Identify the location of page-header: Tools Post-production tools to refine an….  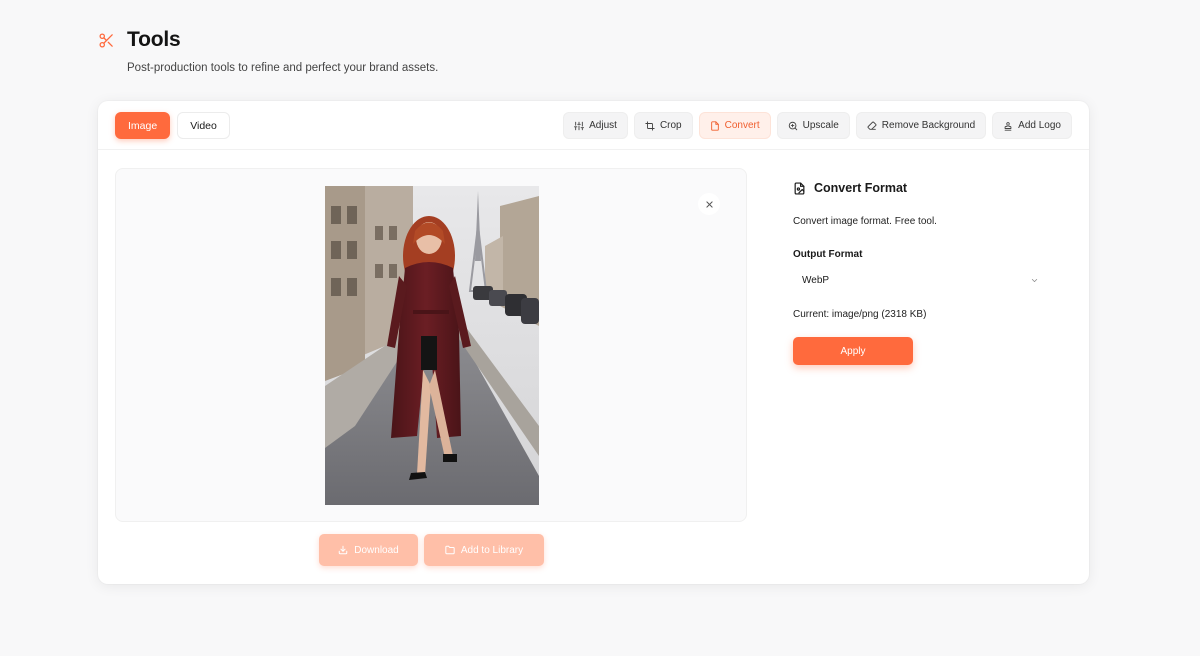
(268, 51).